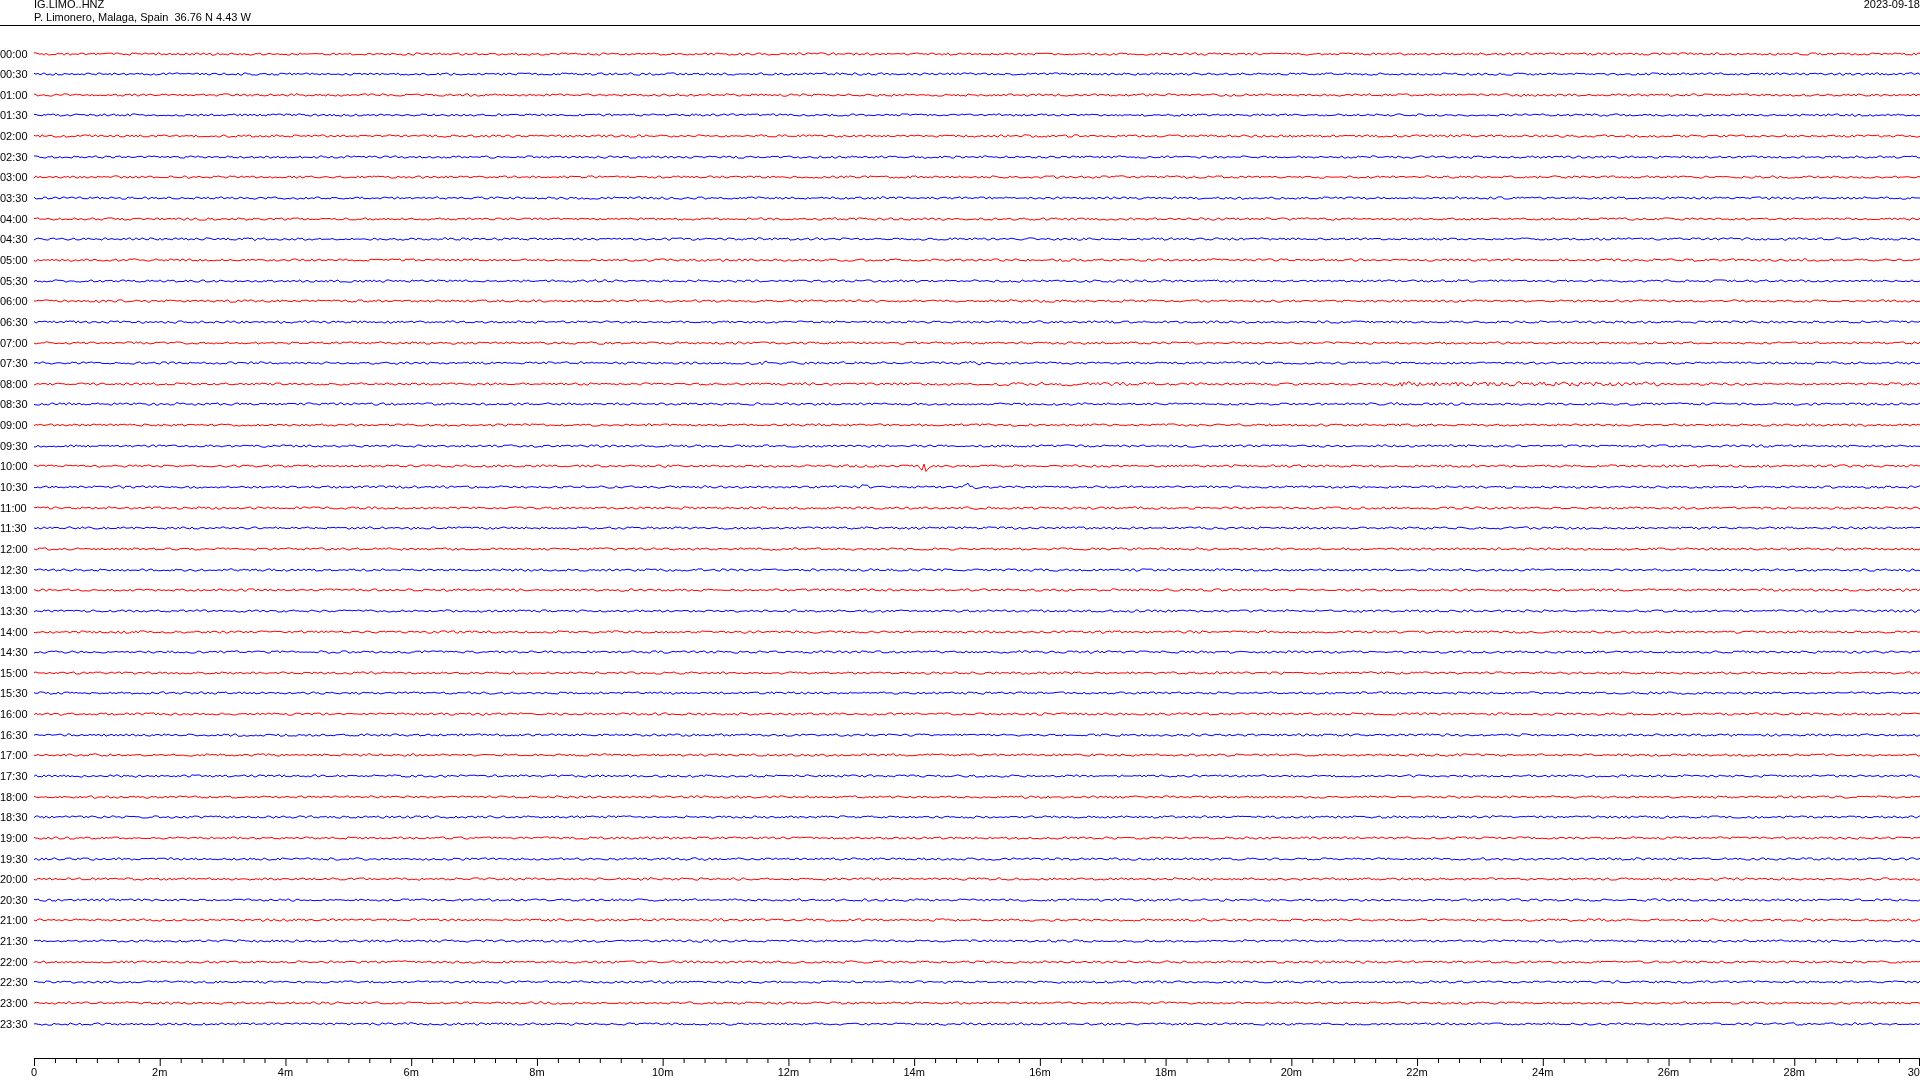 The image size is (1920, 1080). What do you see at coordinates (14, 652) in the screenshot?
I see `hour-label: 14:30` at bounding box center [14, 652].